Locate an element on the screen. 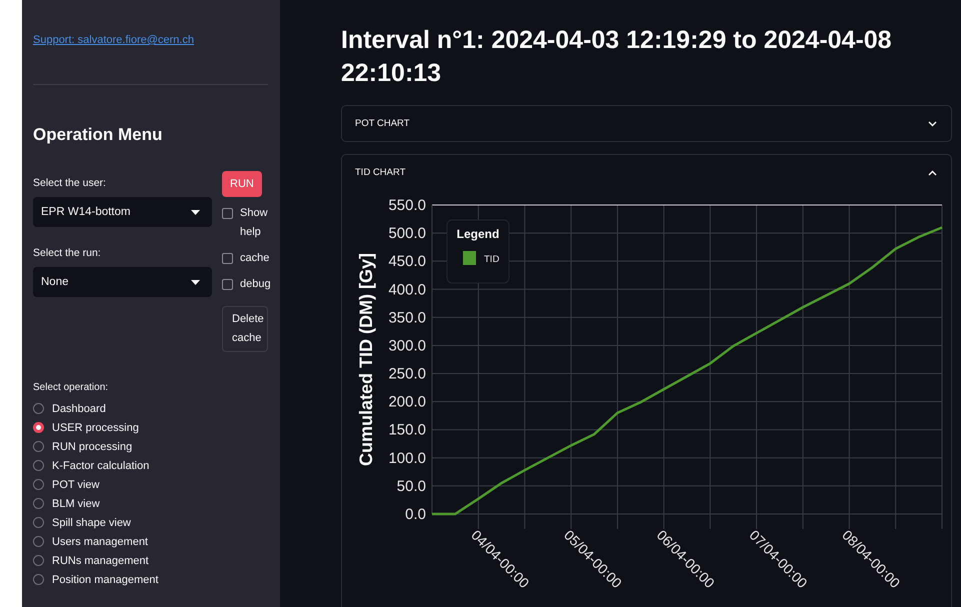  delete-cache-button: Delete cache is located at coordinates (245, 329).